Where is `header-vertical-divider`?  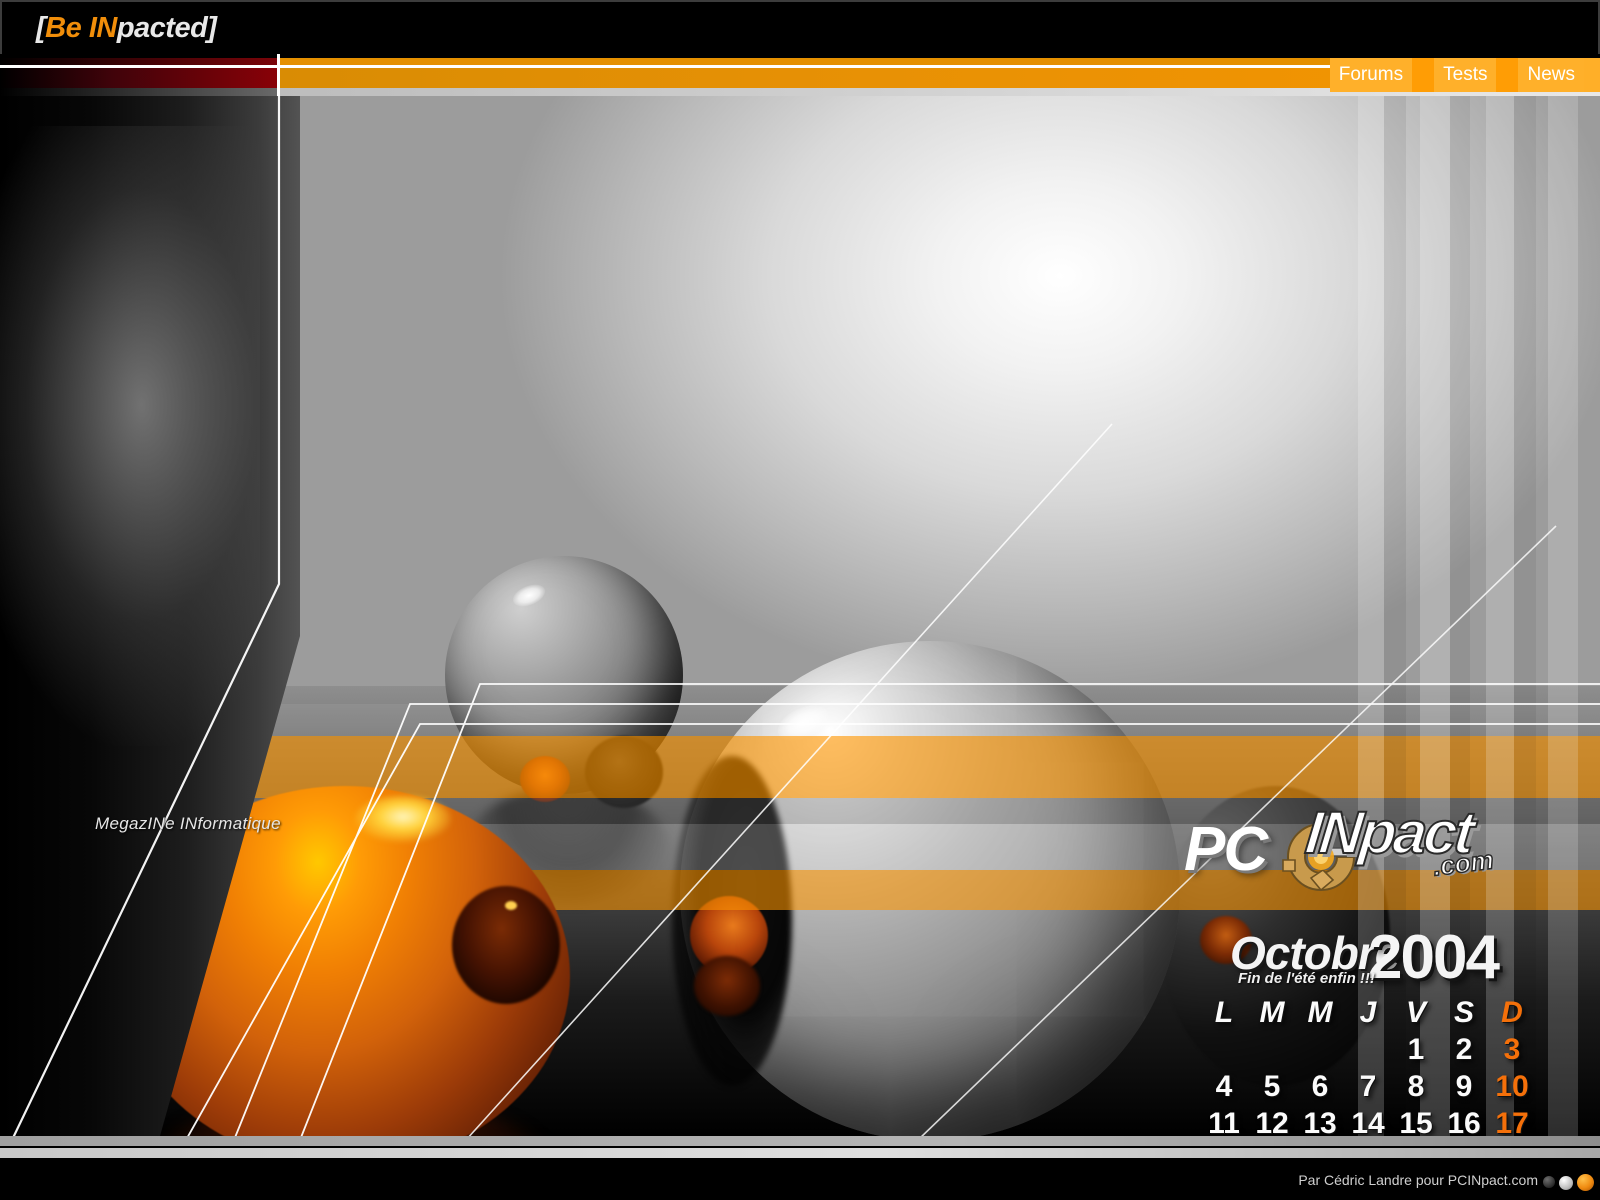
header-vertical-divider is located at coordinates (278, 75).